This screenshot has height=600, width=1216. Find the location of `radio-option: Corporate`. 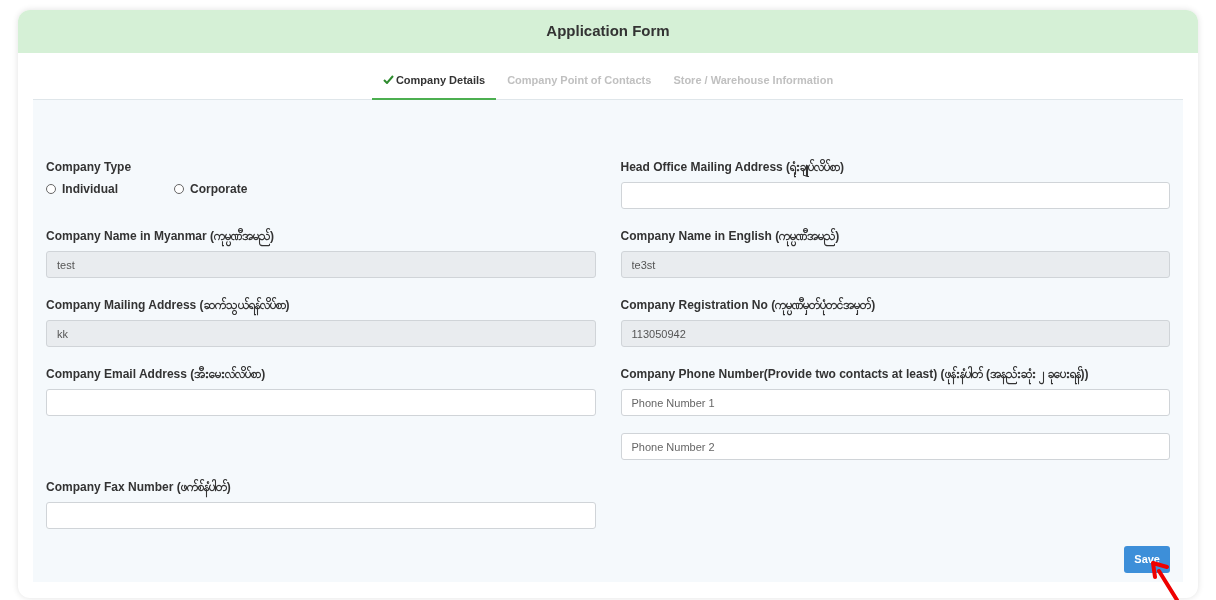

radio-option: Corporate is located at coordinates (218, 189).